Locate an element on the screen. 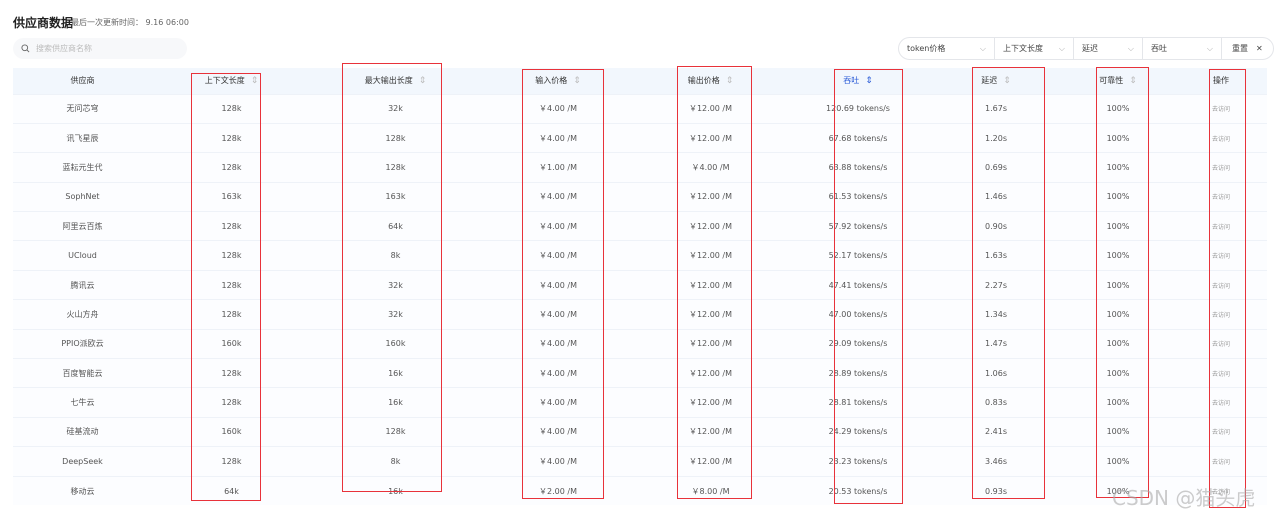 The image size is (1280, 518). column-header: 输出价格 ⇕ is located at coordinates (710, 81).